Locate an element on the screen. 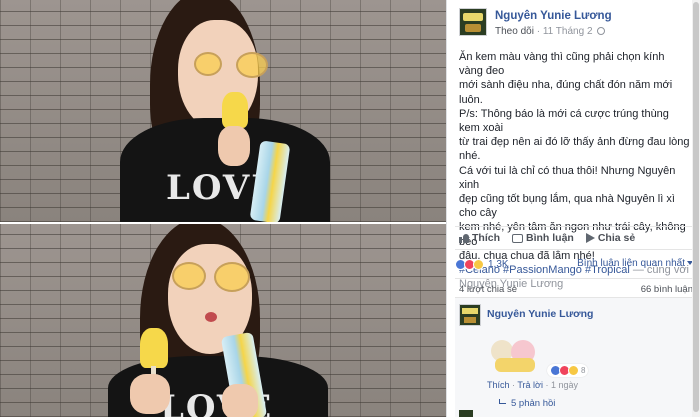 The image size is (700, 417). comment-time: 1 ngày is located at coordinates (564, 385).